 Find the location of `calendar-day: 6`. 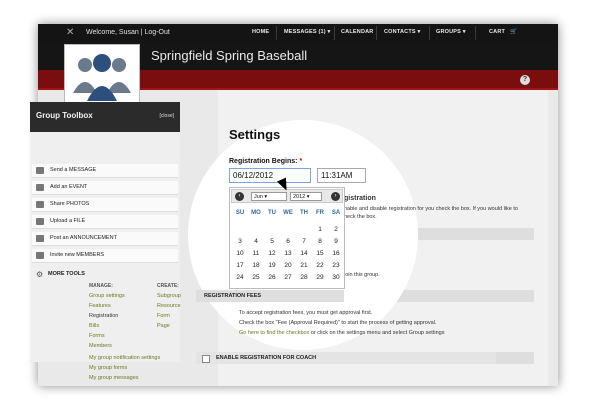

calendar-day: 6 is located at coordinates (288, 241).